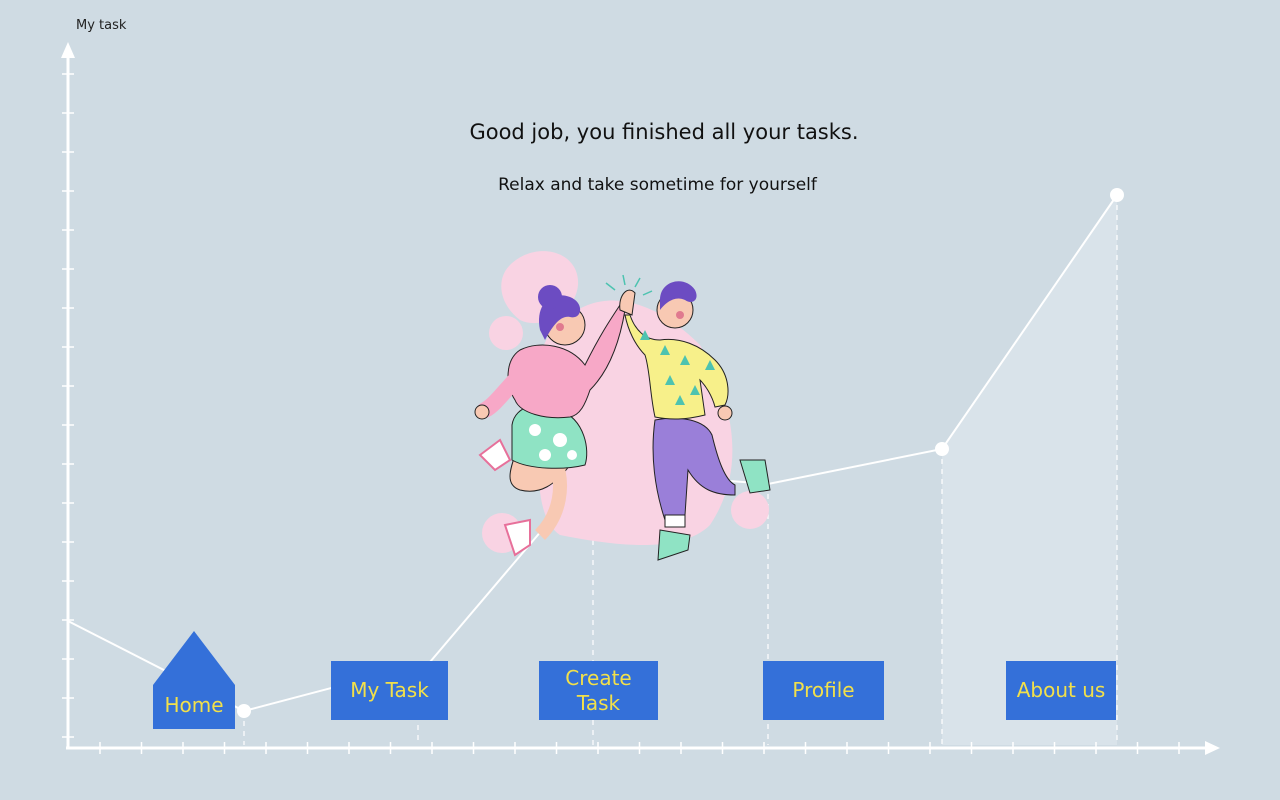  What do you see at coordinates (598, 690) in the screenshot?
I see `create-task-button: Create Task` at bounding box center [598, 690].